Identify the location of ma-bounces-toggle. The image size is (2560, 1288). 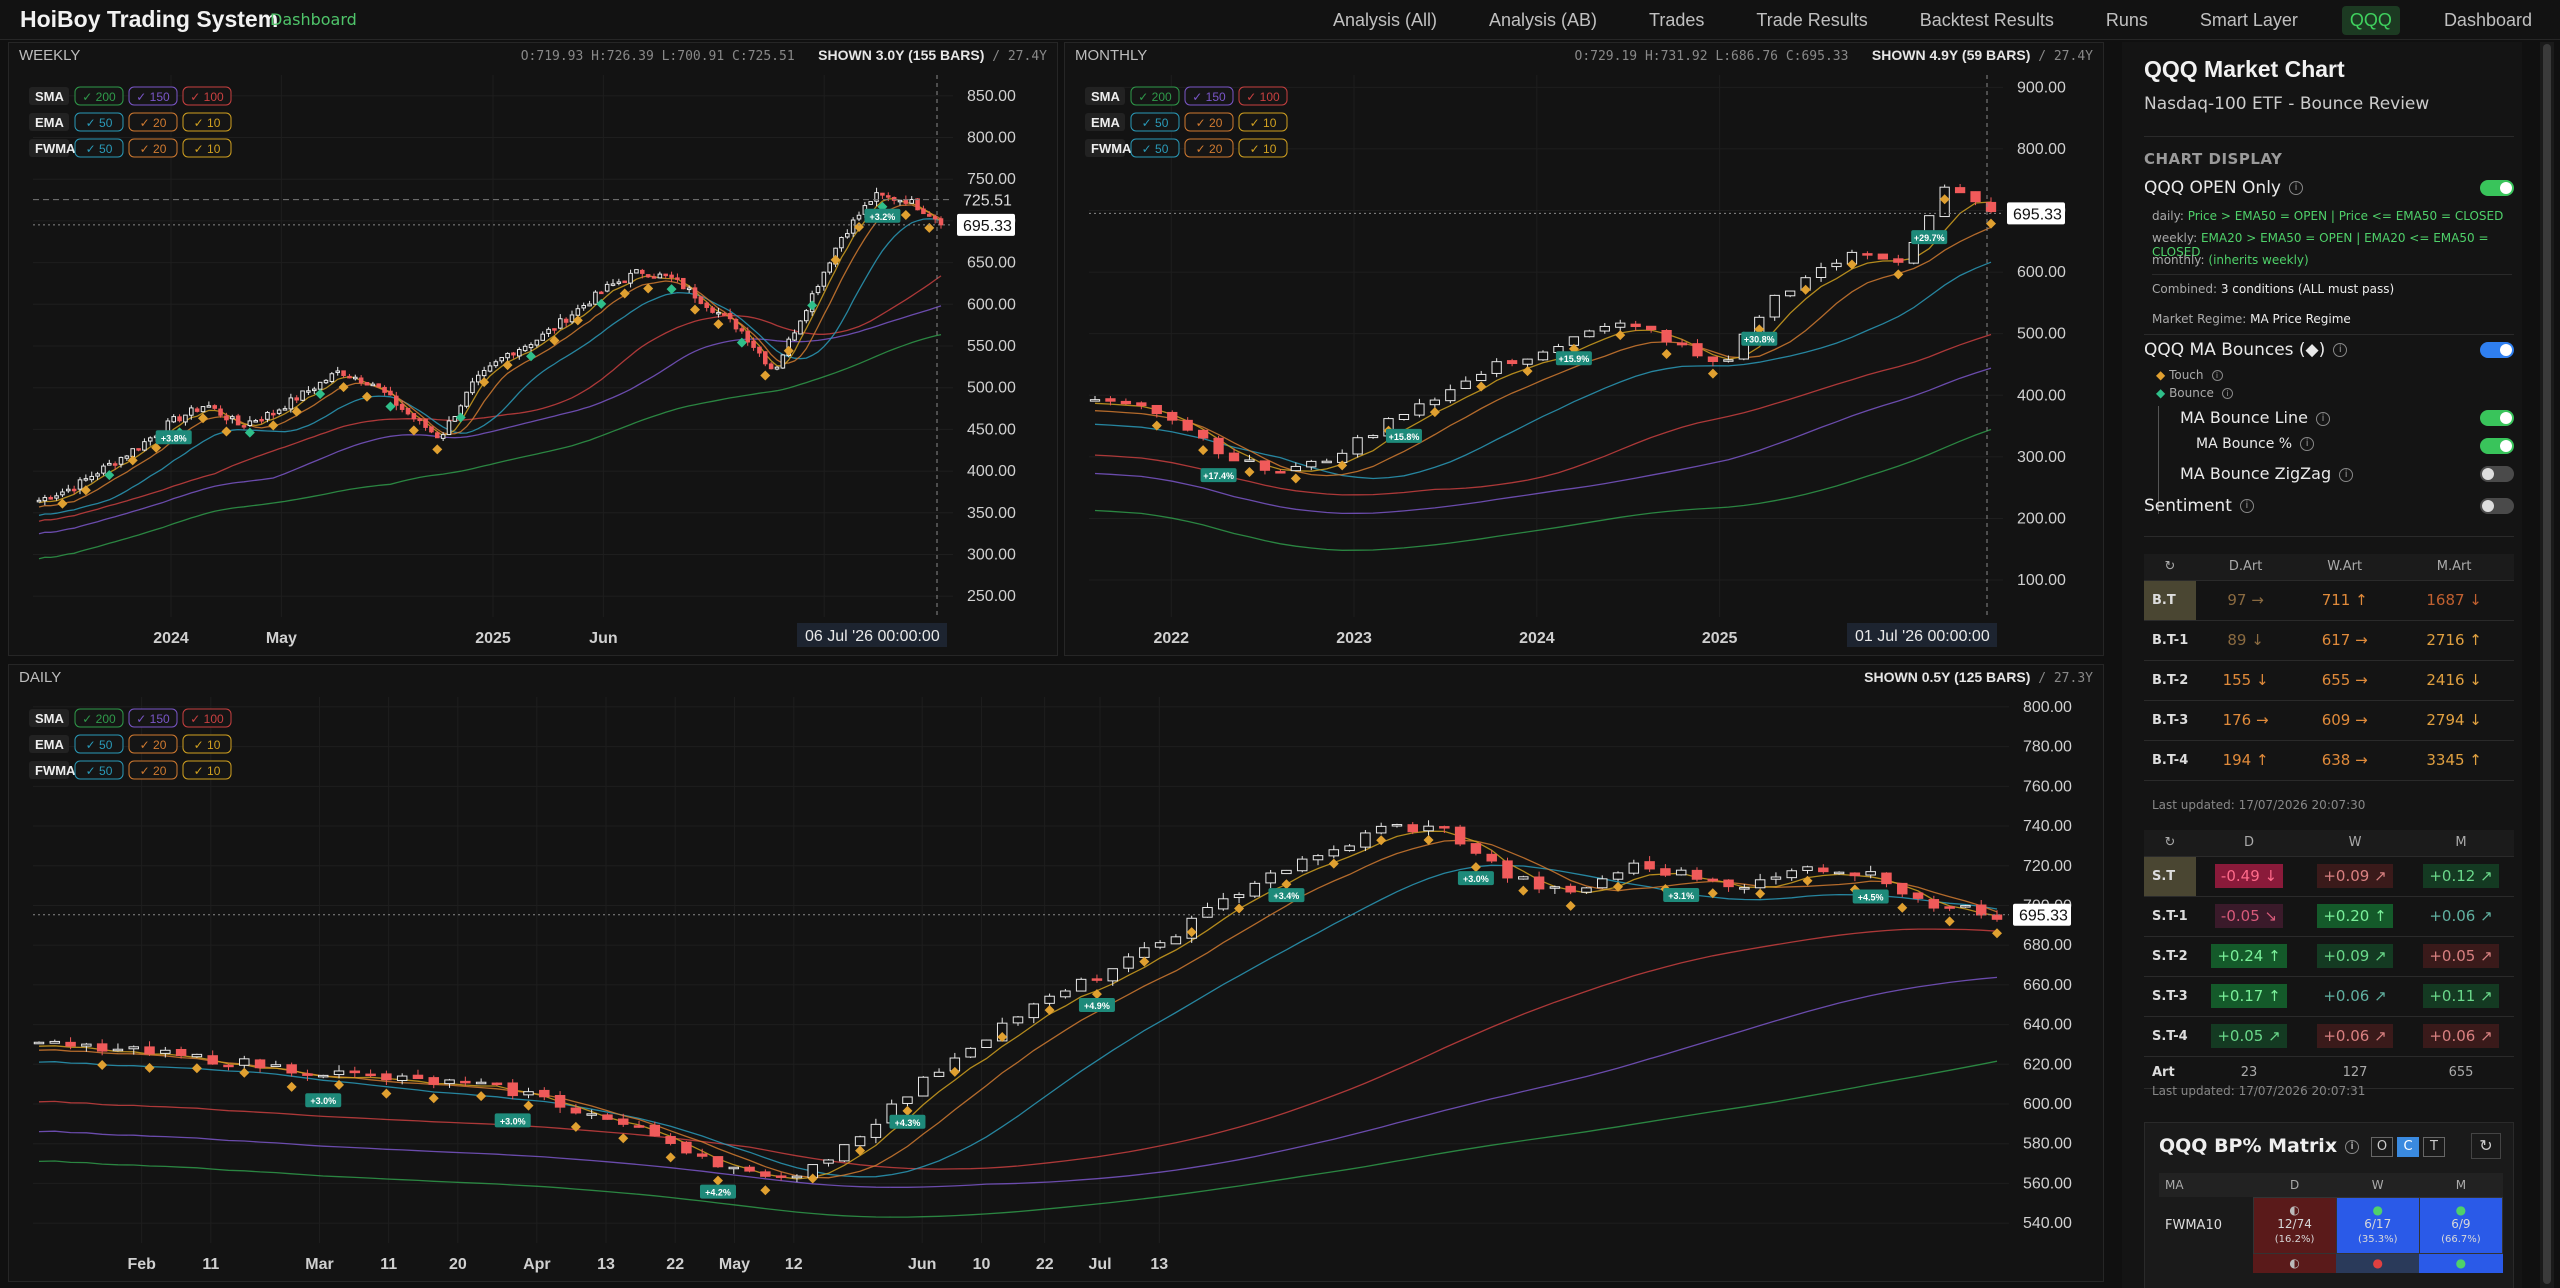
(2497, 350).